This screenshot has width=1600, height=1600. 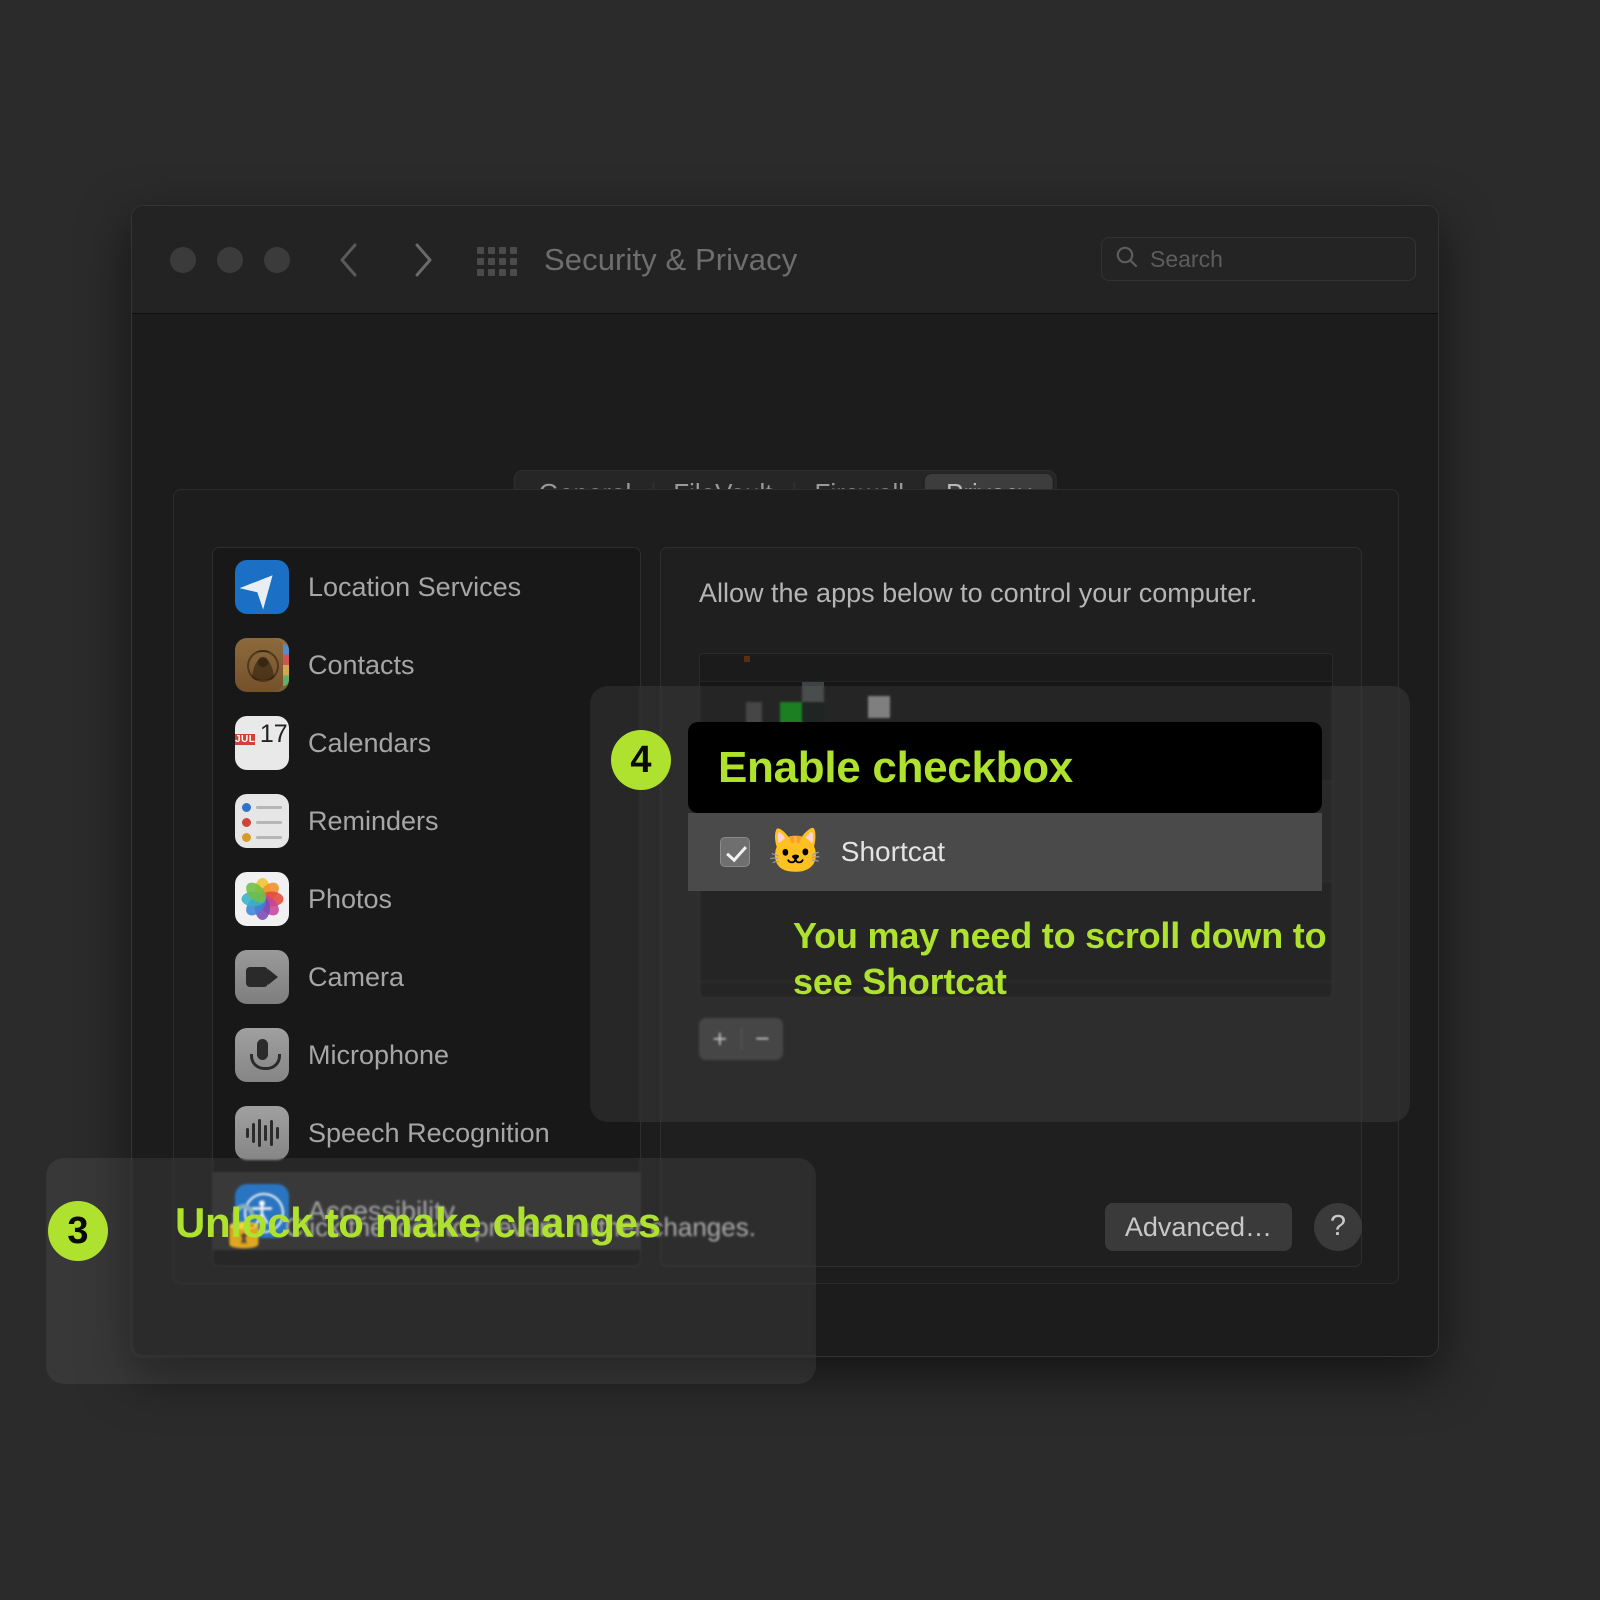 What do you see at coordinates (423, 260) in the screenshot?
I see `chevron-right-icon` at bounding box center [423, 260].